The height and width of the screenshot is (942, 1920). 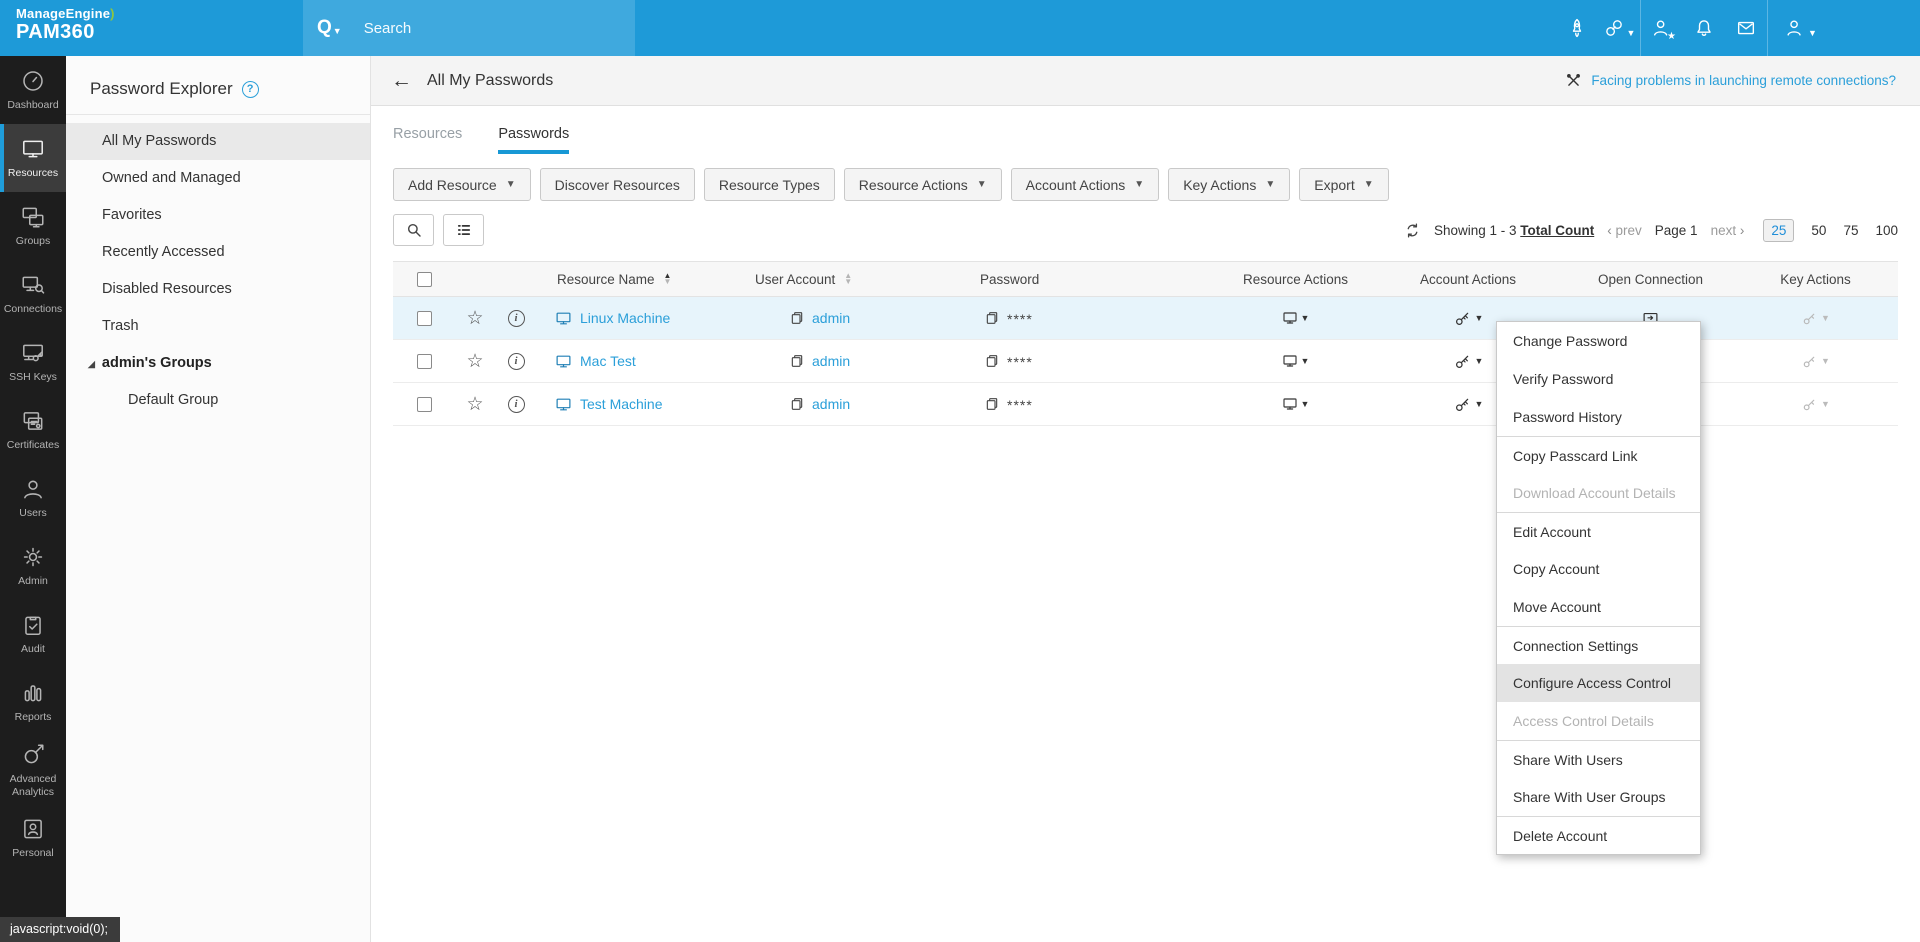 I want to click on menu-item-password-history: Password History, so click(x=1598, y=417).